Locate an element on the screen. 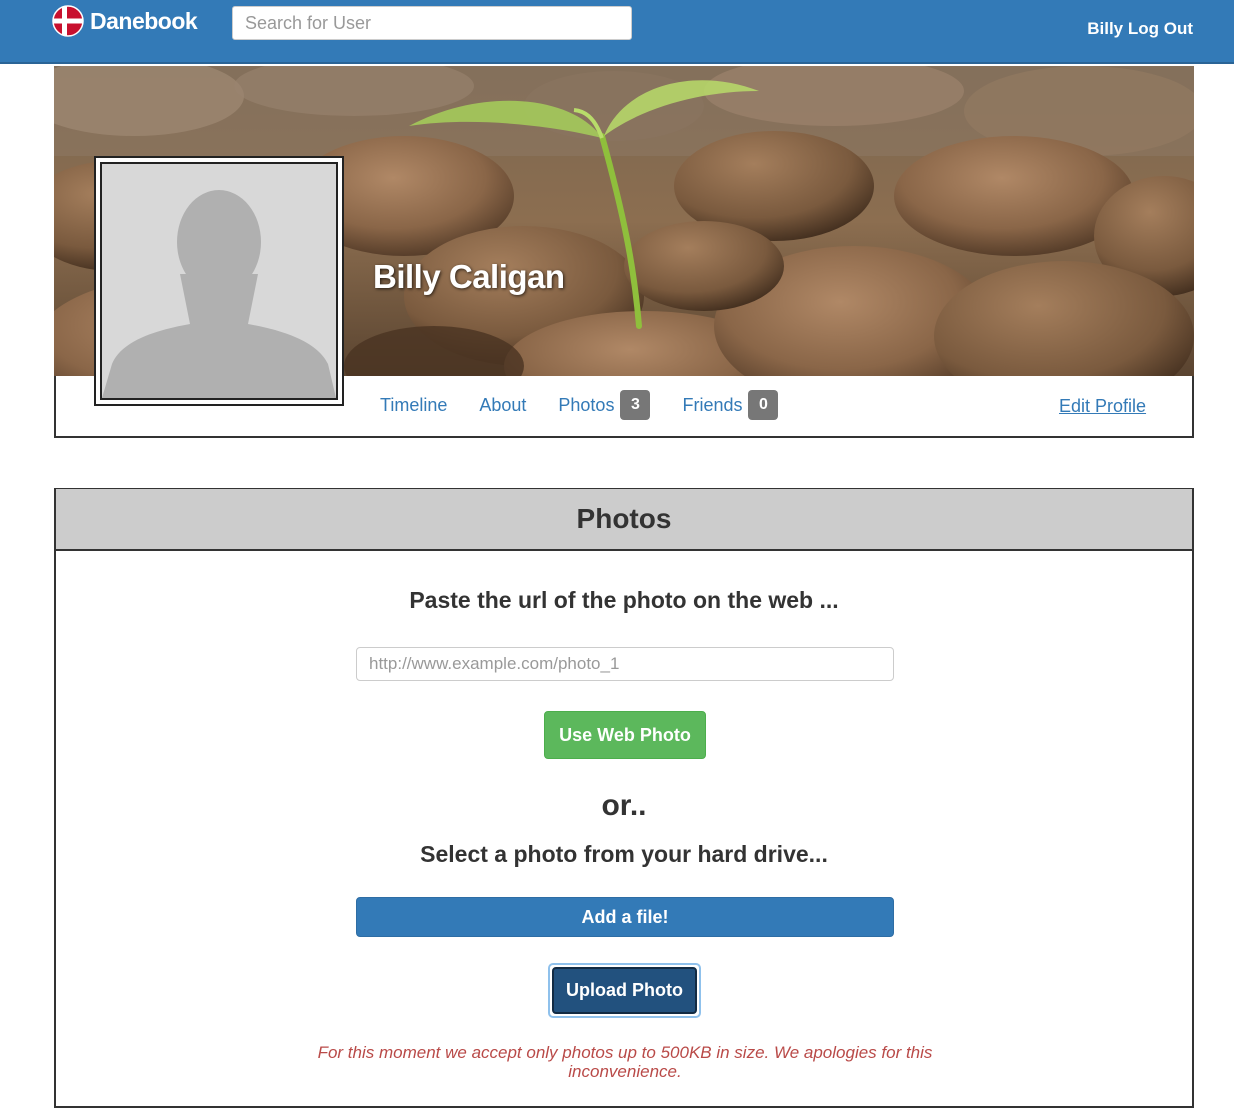 The width and height of the screenshot is (1234, 1120). logout-link: Billy Log Out is located at coordinates (1140, 29).